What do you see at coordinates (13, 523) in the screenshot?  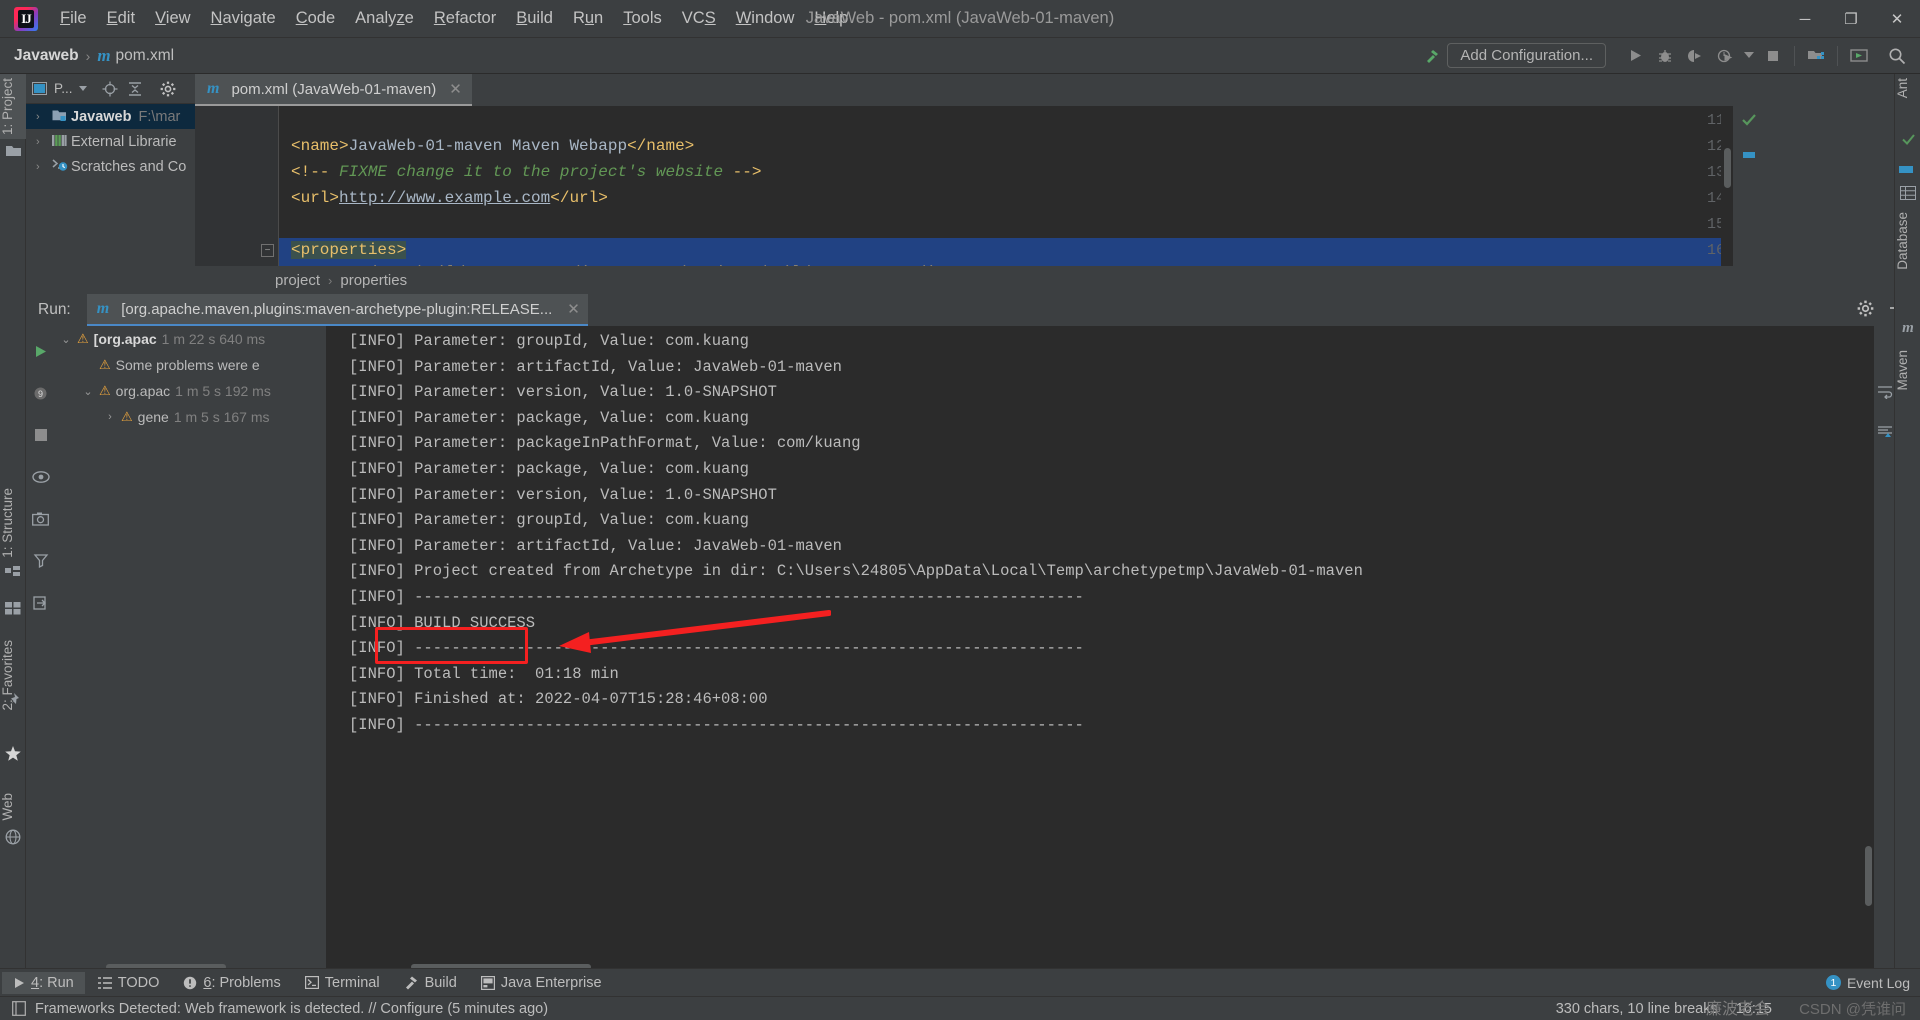 I see `sidebar-item-structure: 1: Structure` at bounding box center [13, 523].